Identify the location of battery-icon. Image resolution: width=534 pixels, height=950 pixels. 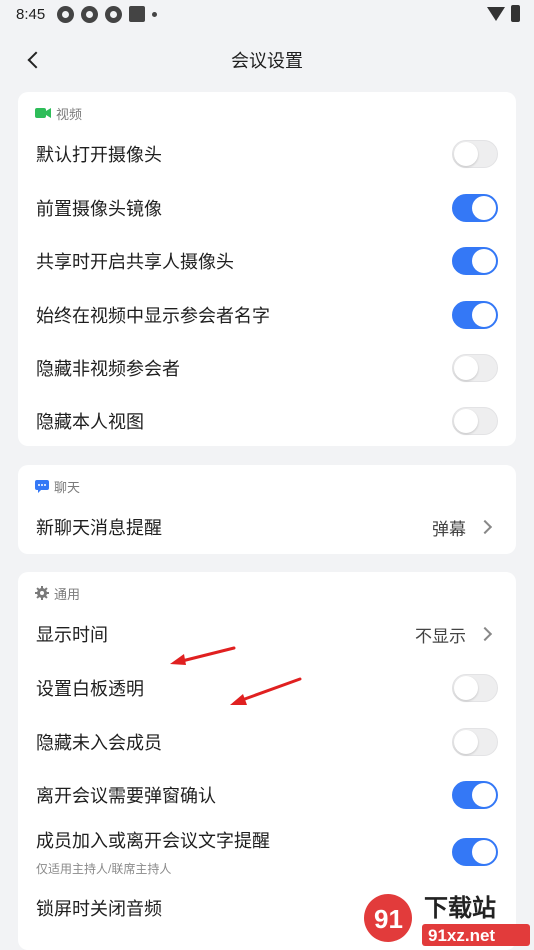
(515, 13).